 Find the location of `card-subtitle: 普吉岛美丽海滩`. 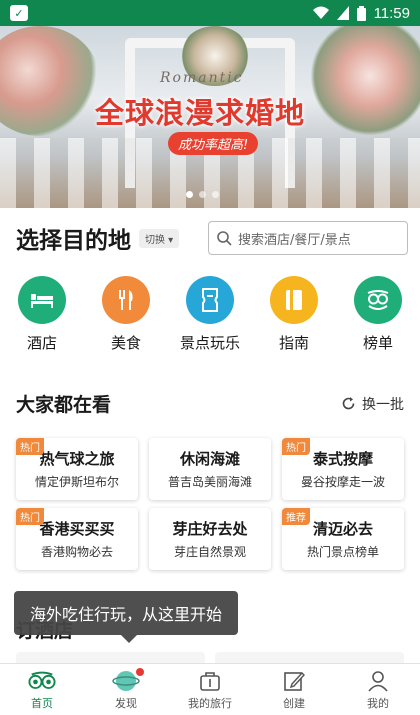

card-subtitle: 普吉岛美丽海滩 is located at coordinates (209, 482).